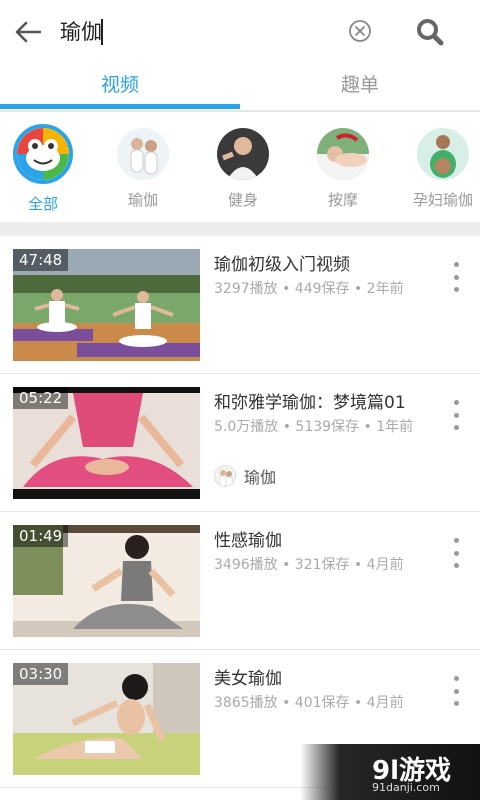 This screenshot has width=480, height=800. I want to click on prenatal-yoga-avatar, so click(443, 154).